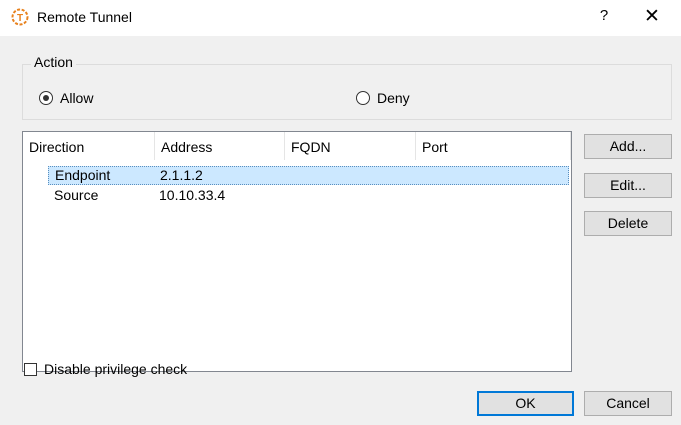  What do you see at coordinates (53, 62) in the screenshot?
I see `action-group-label: Action` at bounding box center [53, 62].